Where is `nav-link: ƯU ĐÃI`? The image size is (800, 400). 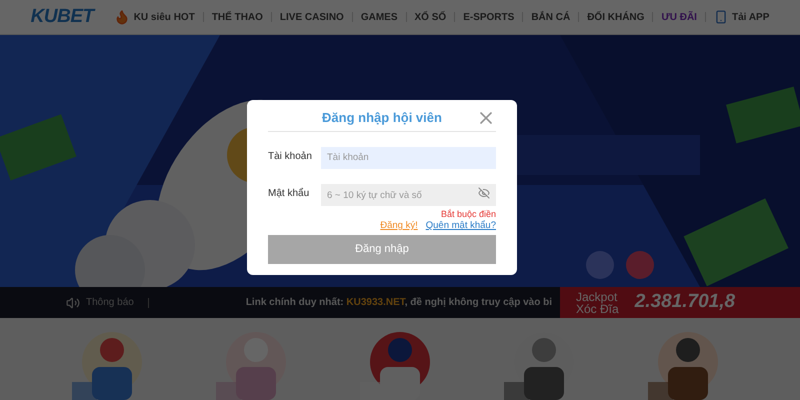 nav-link: ƯU ĐÃI is located at coordinates (679, 17).